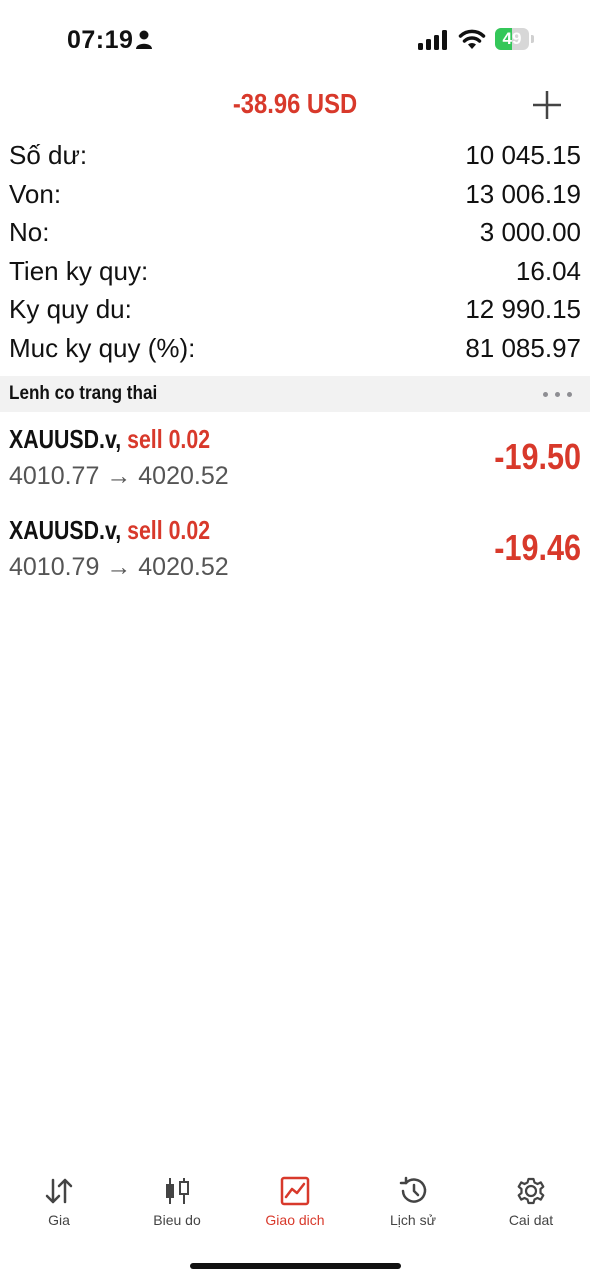 The width and height of the screenshot is (590, 1280). What do you see at coordinates (177, 1220) in the screenshot?
I see `tab-label: Bieu do` at bounding box center [177, 1220].